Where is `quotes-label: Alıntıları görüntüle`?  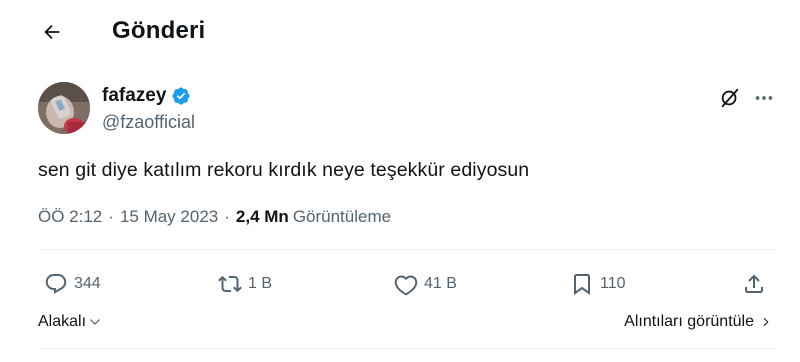
quotes-label: Alıntıları görüntüle is located at coordinates (689, 321).